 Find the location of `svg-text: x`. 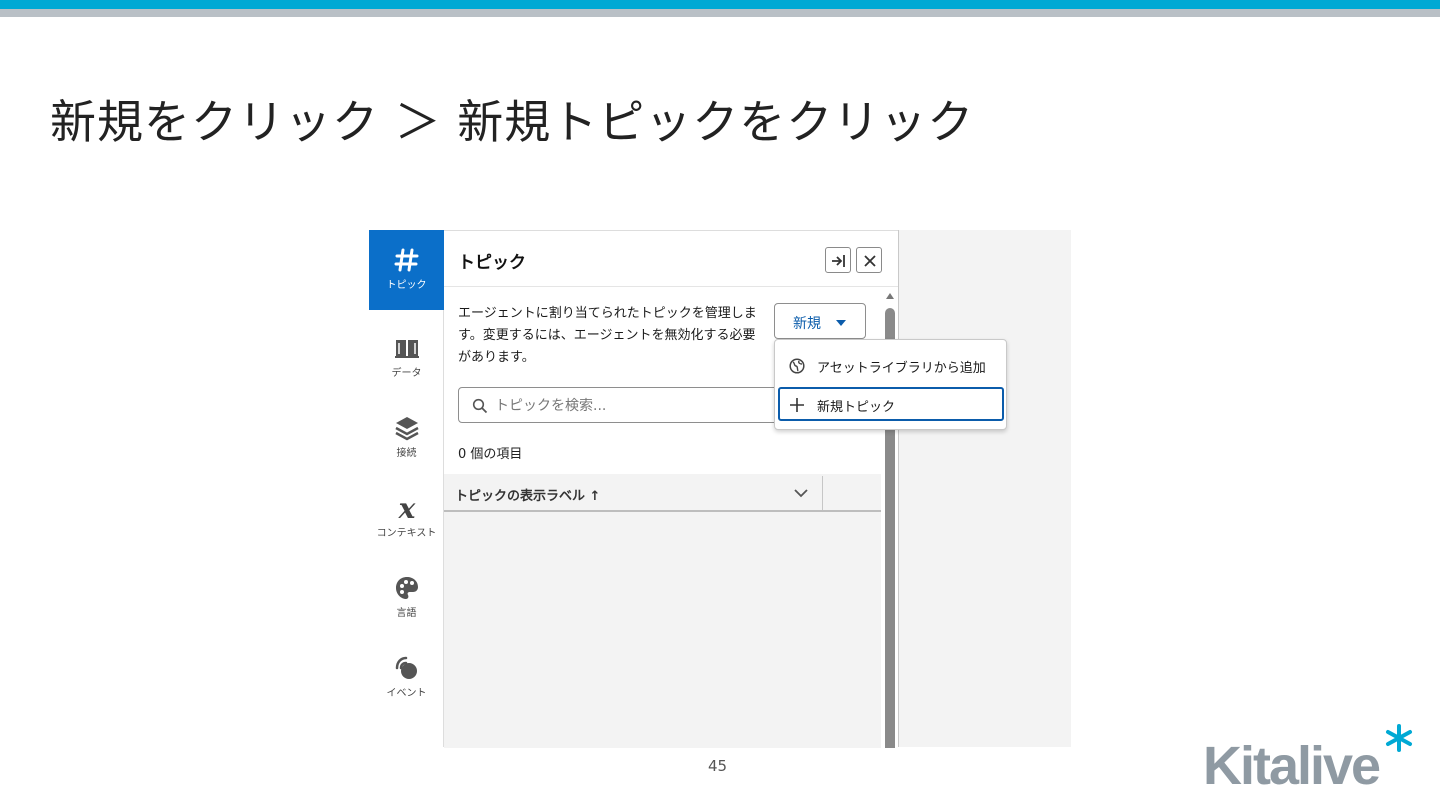

svg-text: x is located at coordinates (406, 508).